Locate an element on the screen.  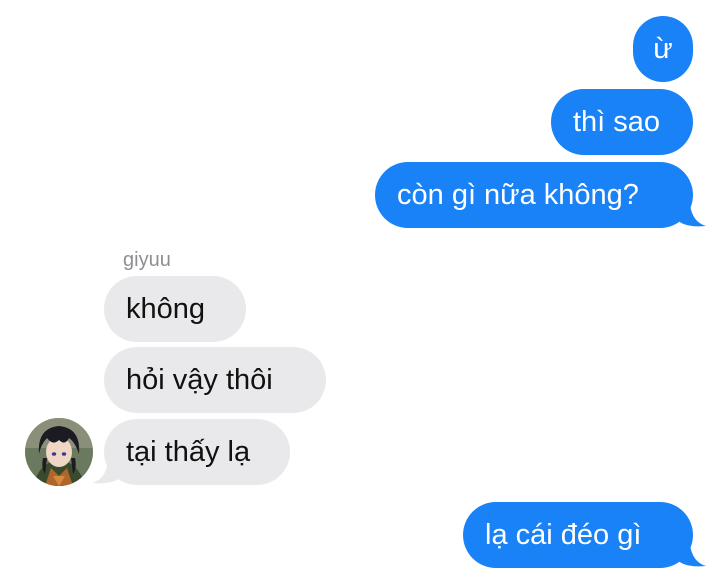
outgoing-message-bubble: thì sao is located at coordinates (622, 122).